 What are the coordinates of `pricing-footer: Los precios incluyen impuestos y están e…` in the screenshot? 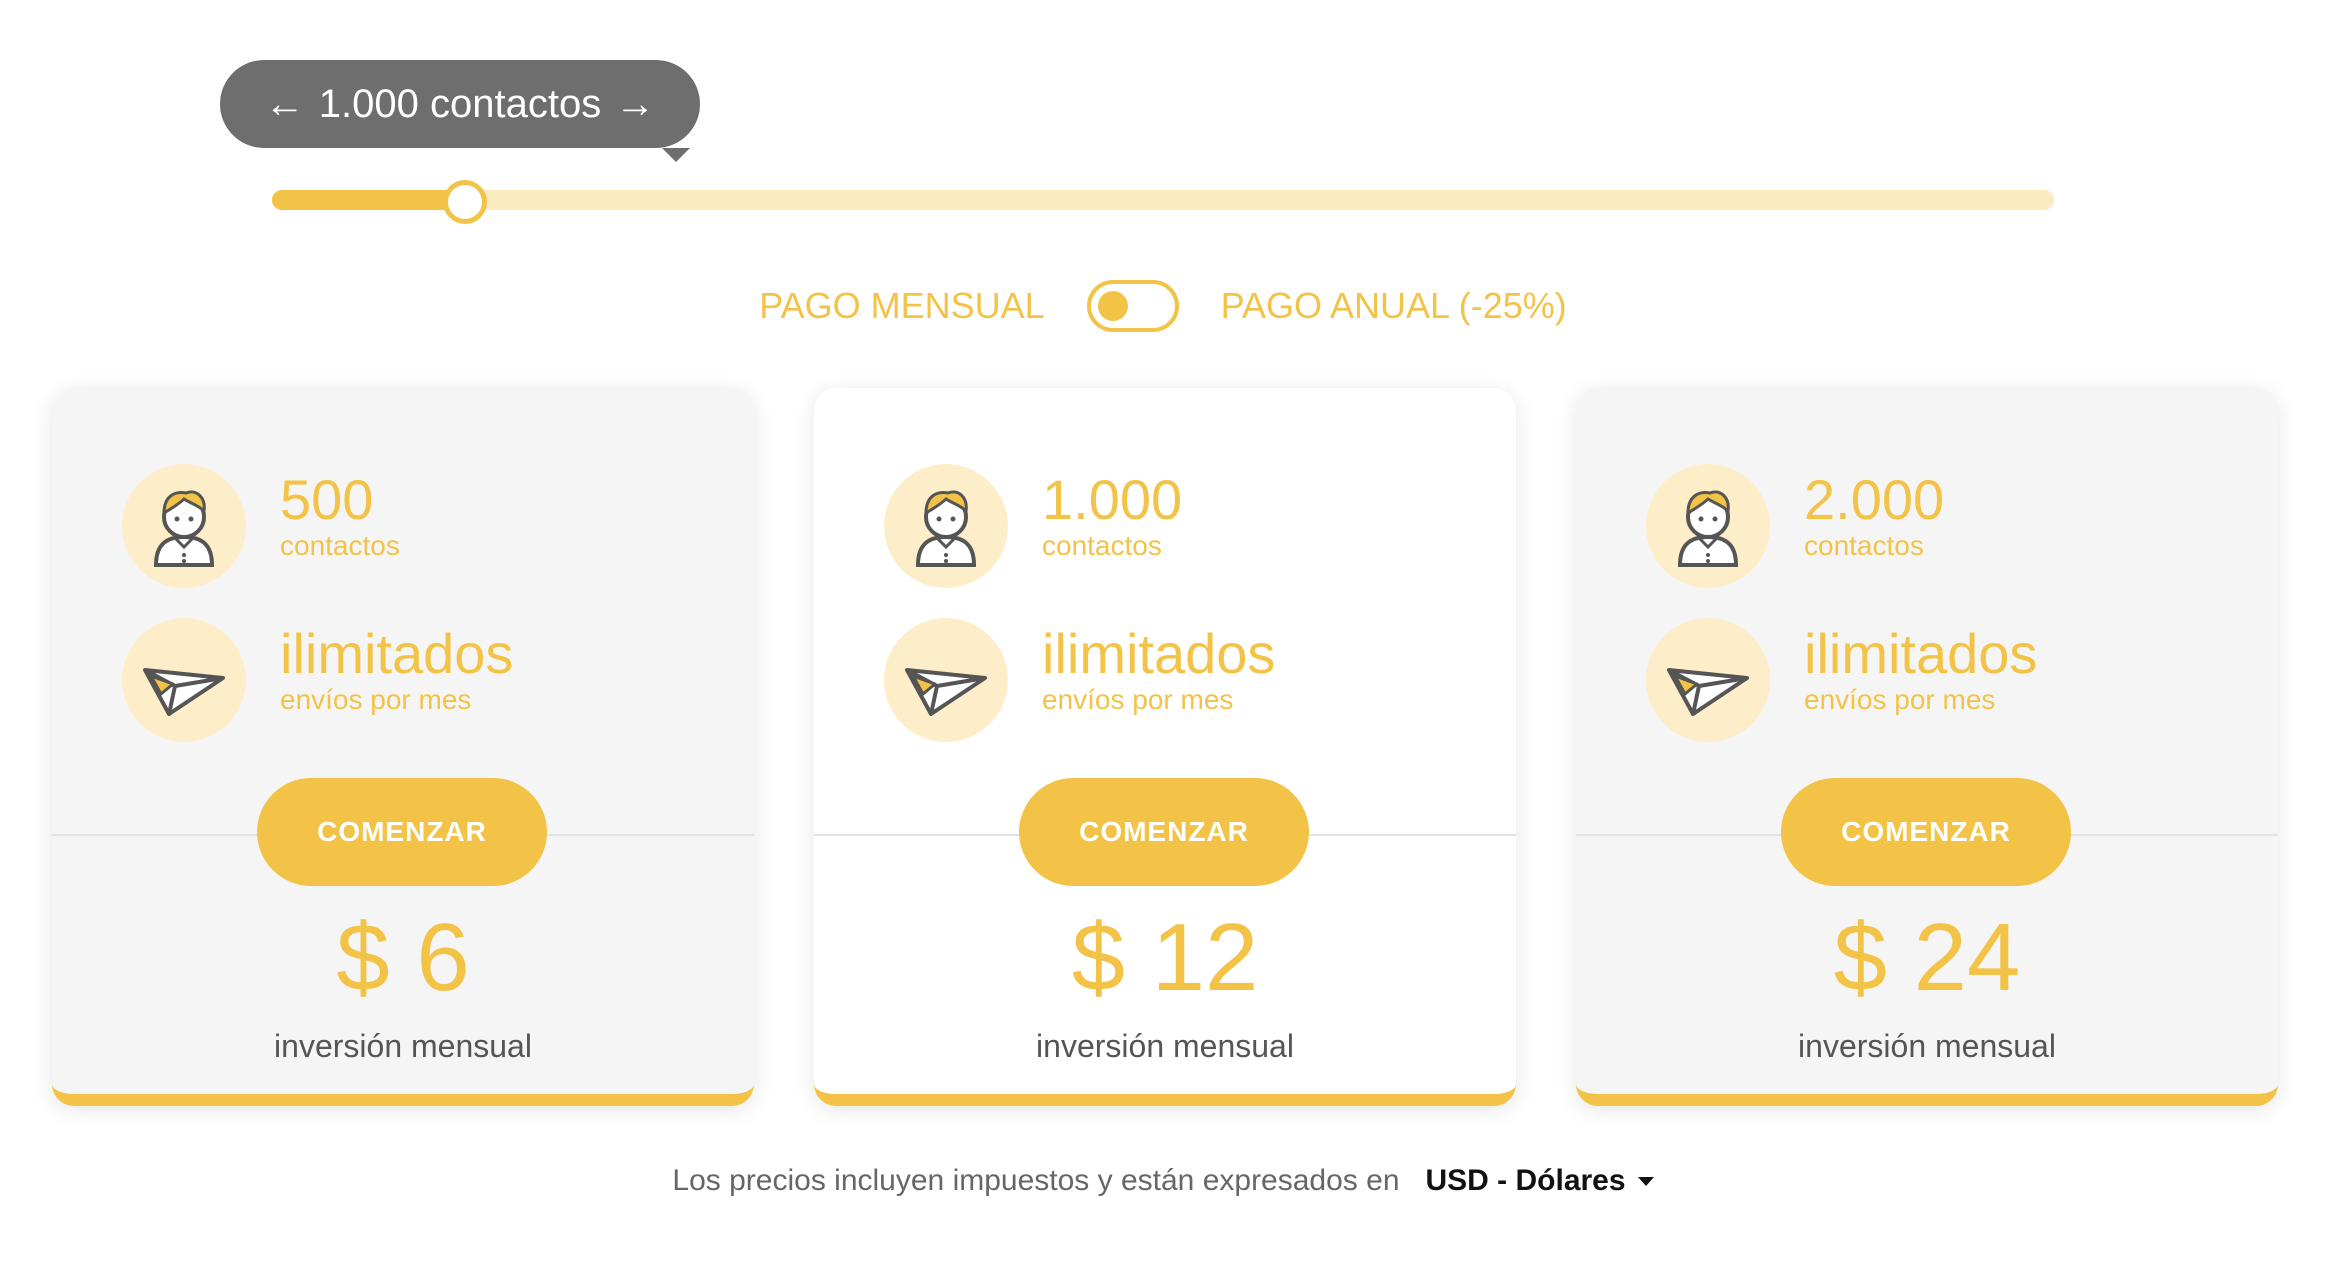 It's located at (1163, 1181).